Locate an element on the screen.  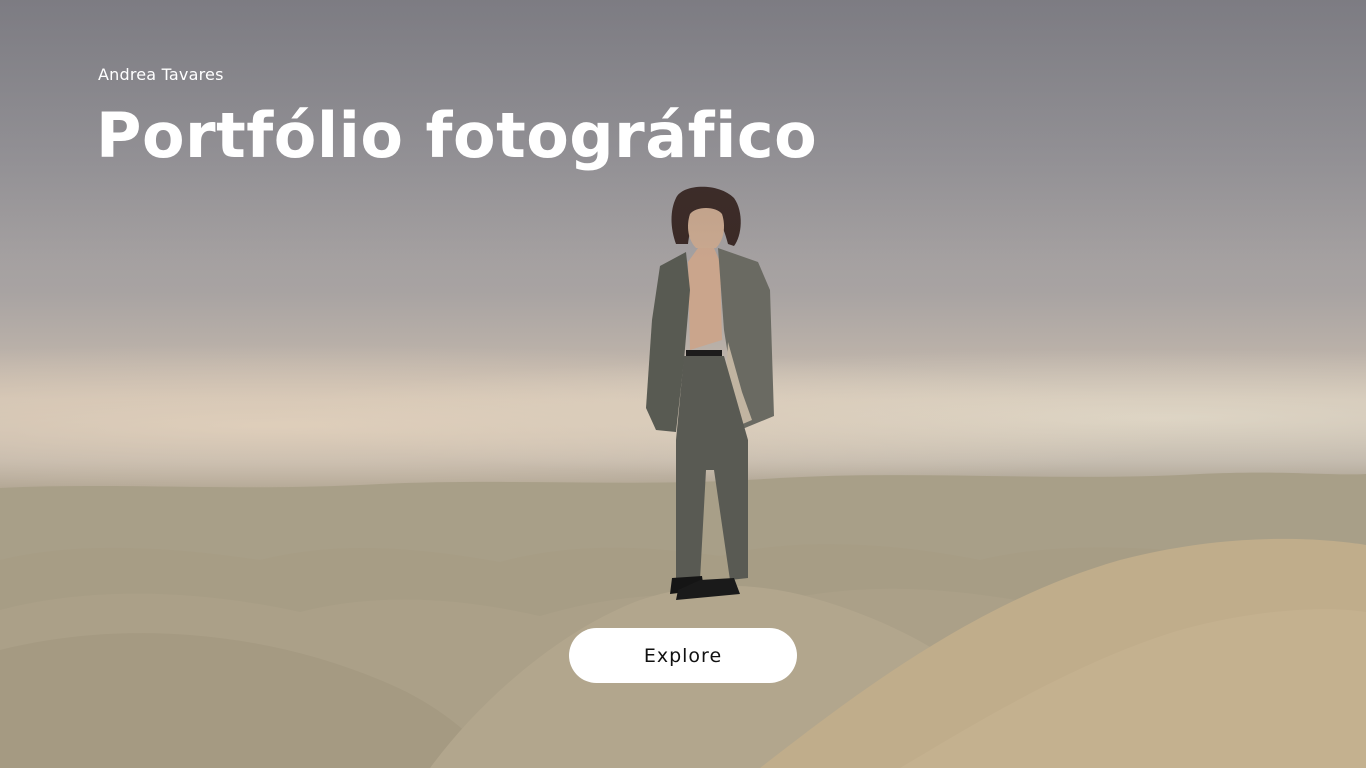
page-title: Portfólio fotográfico is located at coordinates (457, 135).